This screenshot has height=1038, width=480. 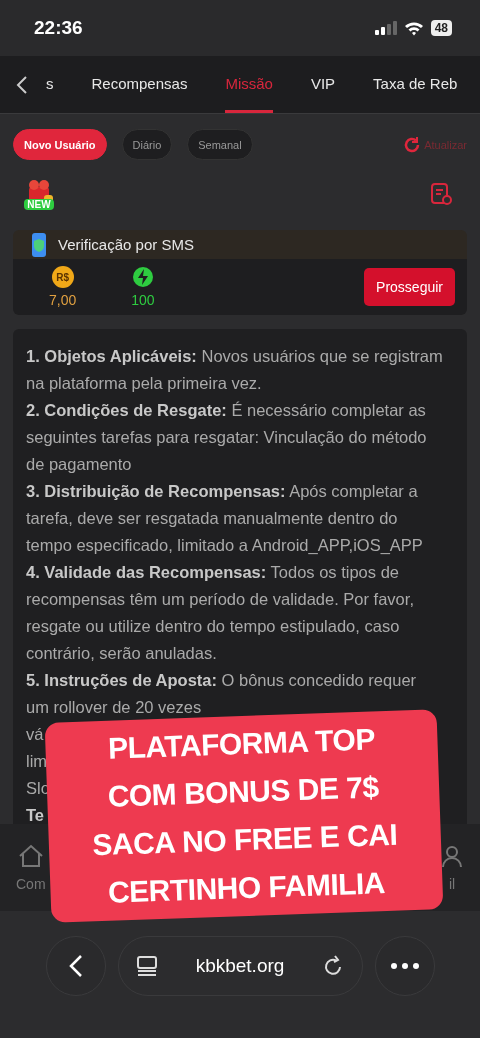 What do you see at coordinates (39, 244) in the screenshot?
I see `phone-shield-icon` at bounding box center [39, 244].